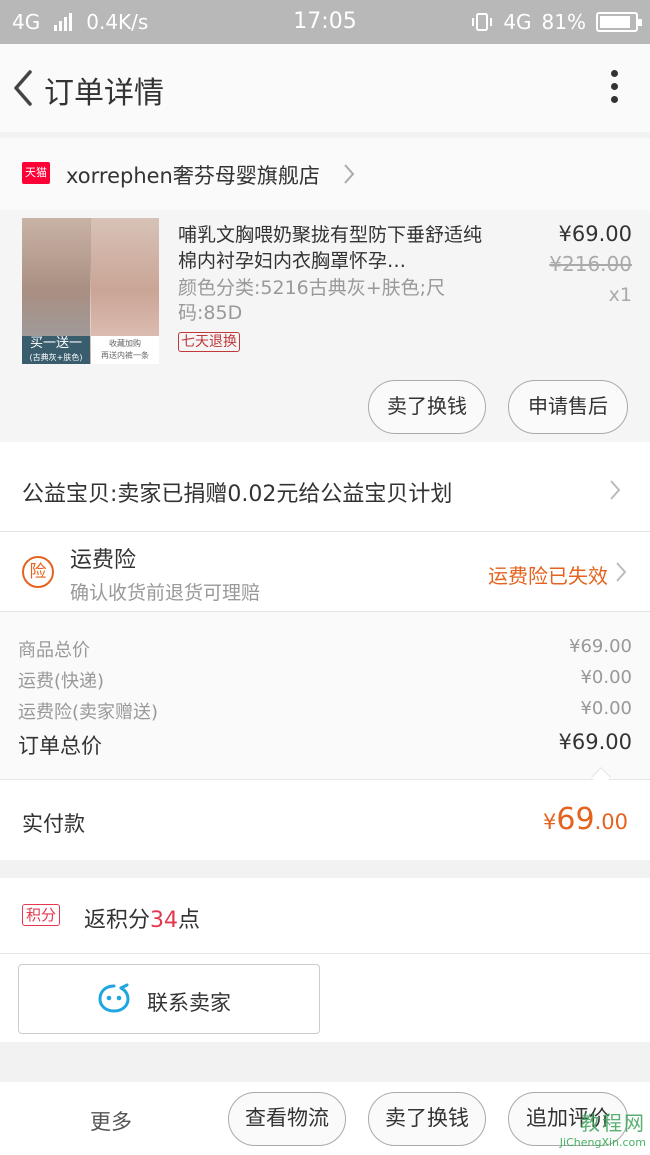 This screenshot has height=1155, width=650. Describe the element at coordinates (325, 174) in the screenshot. I see `shop-header: 天猫 xorrephen奢芬母婴旗舰店` at that location.